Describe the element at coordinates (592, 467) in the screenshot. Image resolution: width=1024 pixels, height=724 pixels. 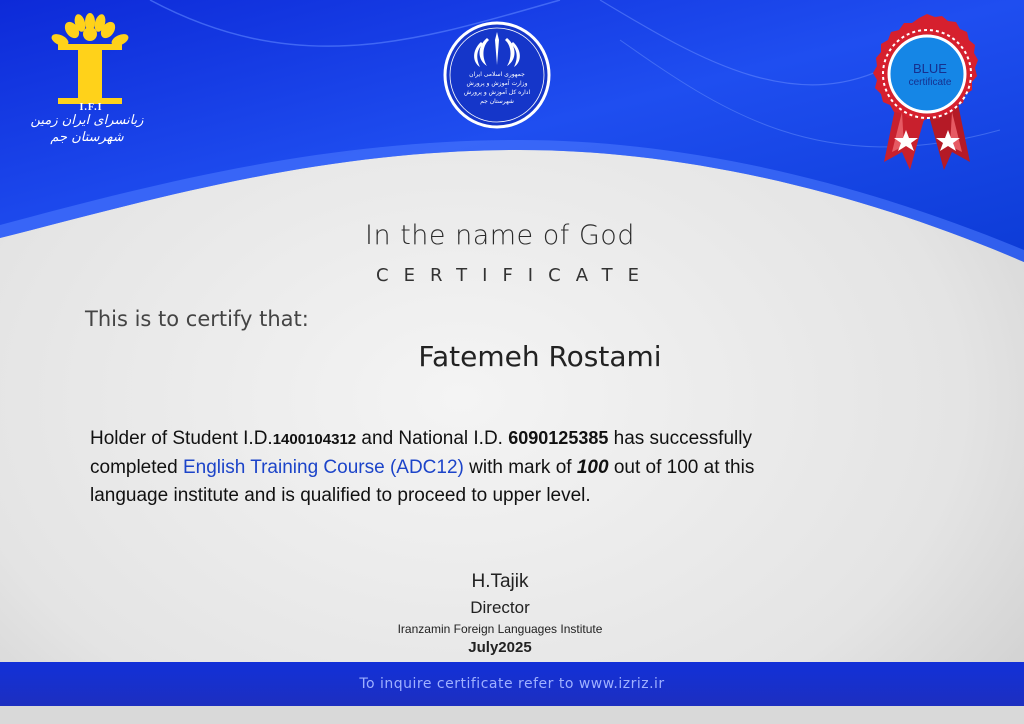
I see `mark-value: 100` at that location.